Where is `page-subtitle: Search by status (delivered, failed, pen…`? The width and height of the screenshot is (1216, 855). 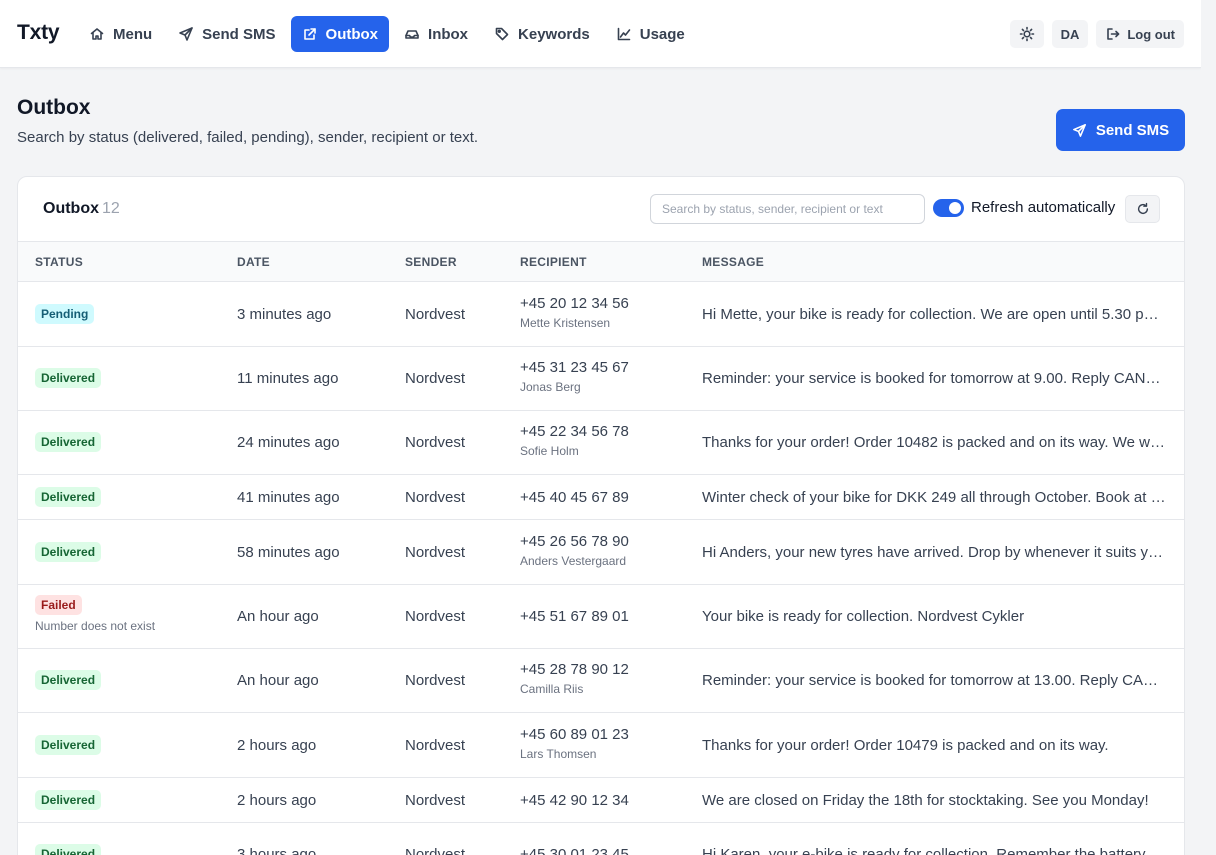 page-subtitle: Search by status (delivered, failed, pen… is located at coordinates (248, 137).